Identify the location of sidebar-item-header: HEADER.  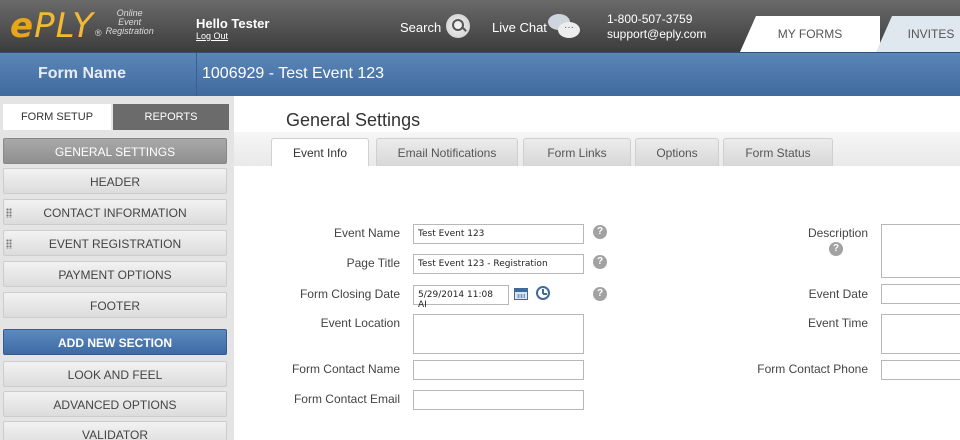
(115, 181).